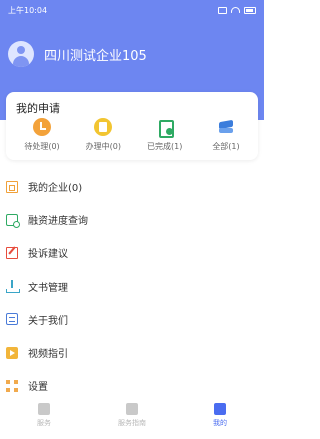 This screenshot has height=439, width=320. Describe the element at coordinates (226, 127) in the screenshot. I see `layers-icon` at that location.